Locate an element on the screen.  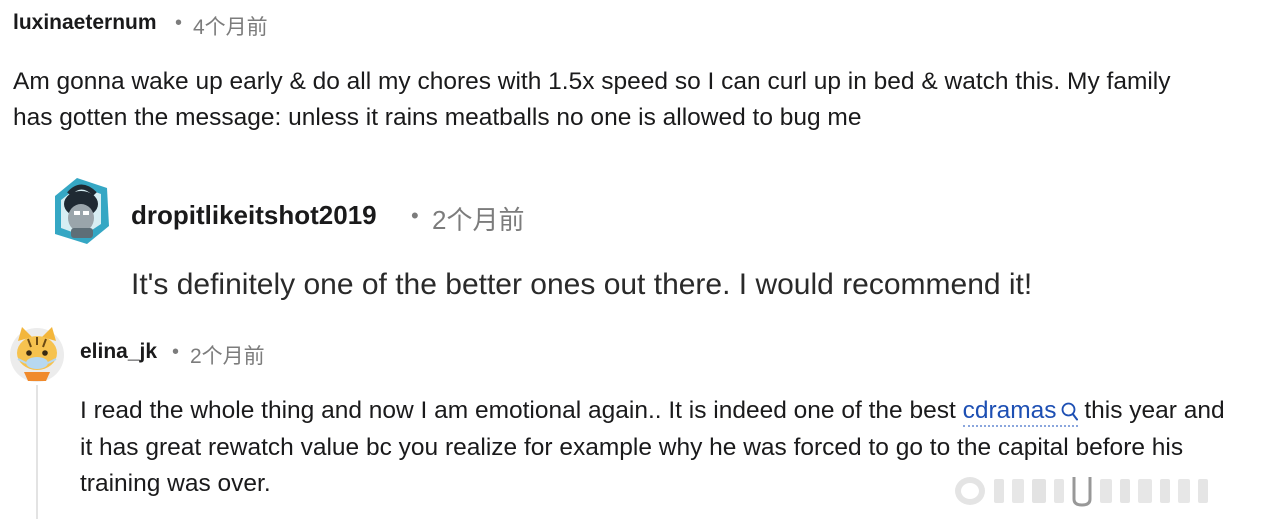
comment-username: dropitlikeitshot2019 is located at coordinates (254, 215).